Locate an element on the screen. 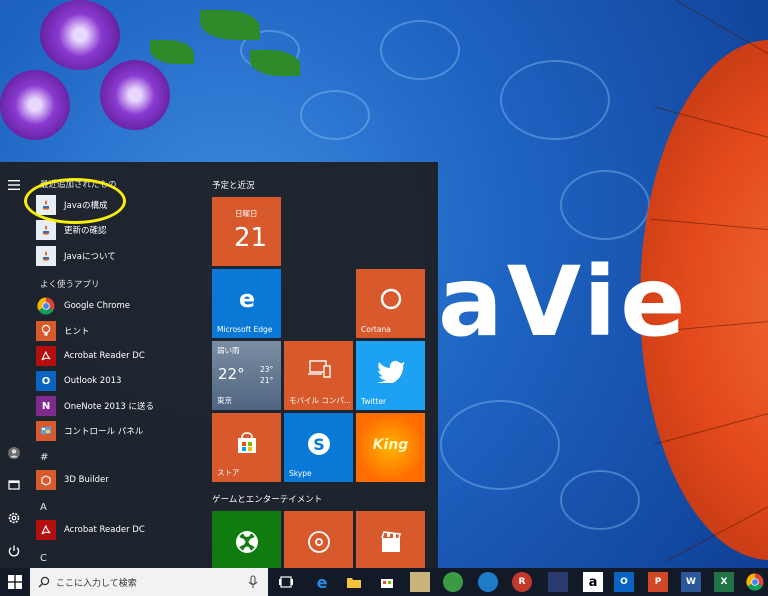 This screenshot has height=596, width=768. app-item-outlook: O Outlook 2013 is located at coordinates (119, 381).